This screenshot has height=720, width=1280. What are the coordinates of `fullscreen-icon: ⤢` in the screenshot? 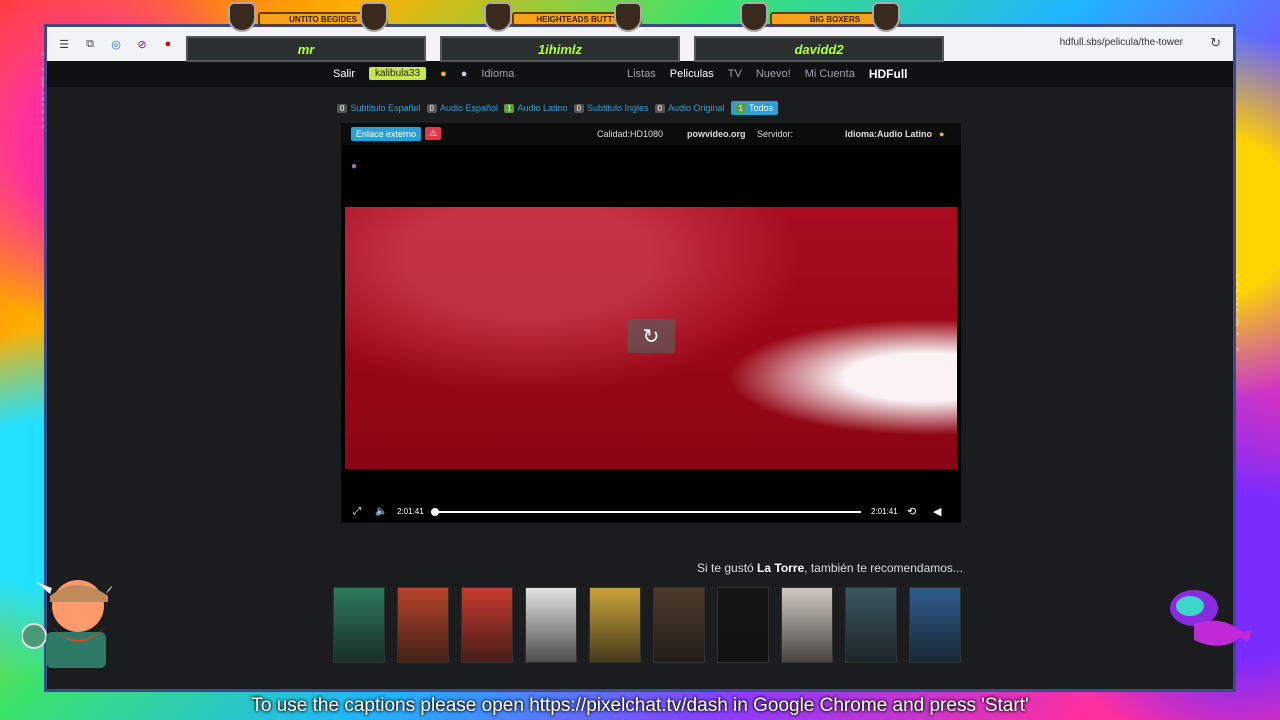 It's located at (357, 511).